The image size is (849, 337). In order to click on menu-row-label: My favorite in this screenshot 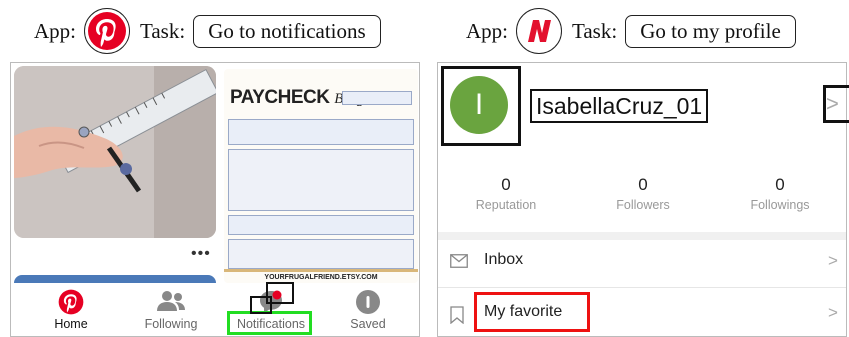, I will do `click(523, 311)`.